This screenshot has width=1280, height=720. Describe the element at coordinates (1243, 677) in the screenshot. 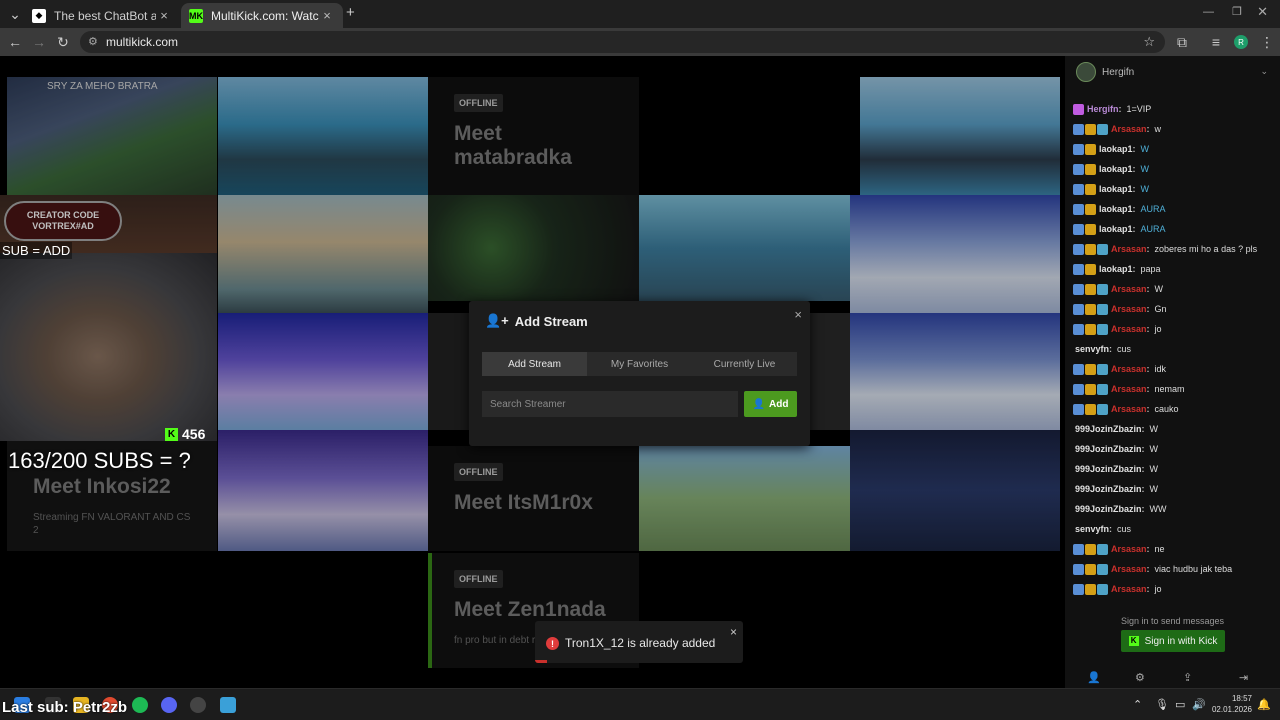

I see `logout-icon: ⇥` at that location.